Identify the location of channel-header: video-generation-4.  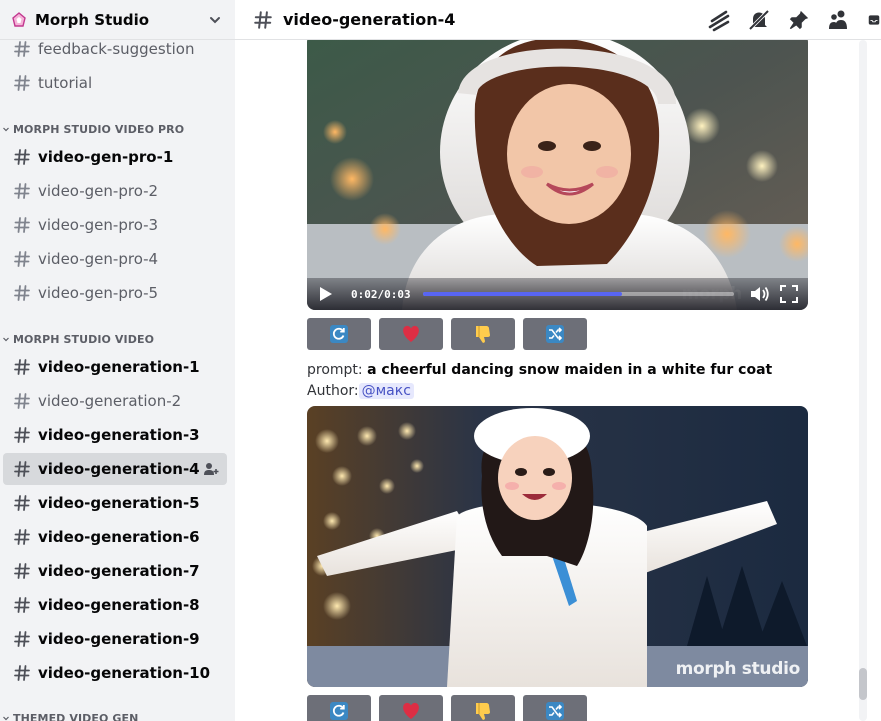
(558, 20).